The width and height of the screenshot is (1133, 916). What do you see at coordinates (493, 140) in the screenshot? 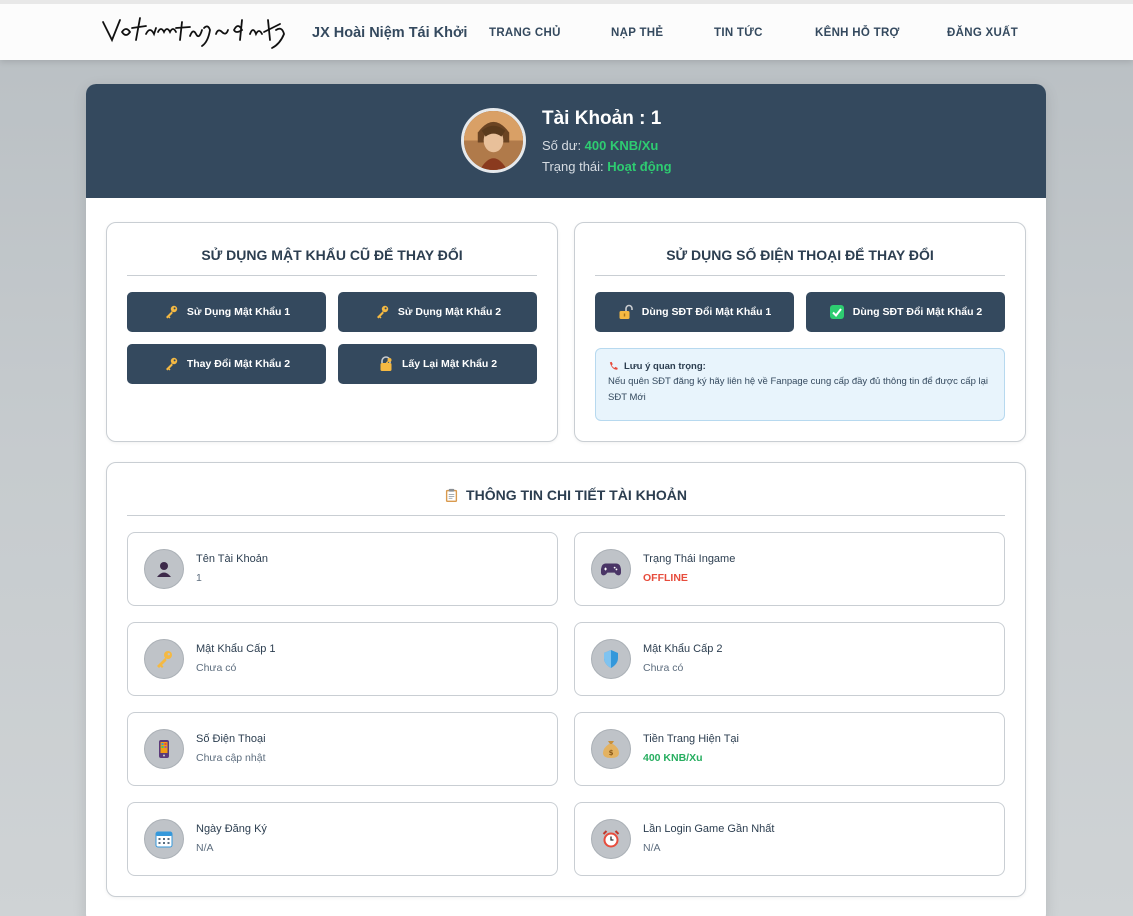
I see `avatar` at bounding box center [493, 140].